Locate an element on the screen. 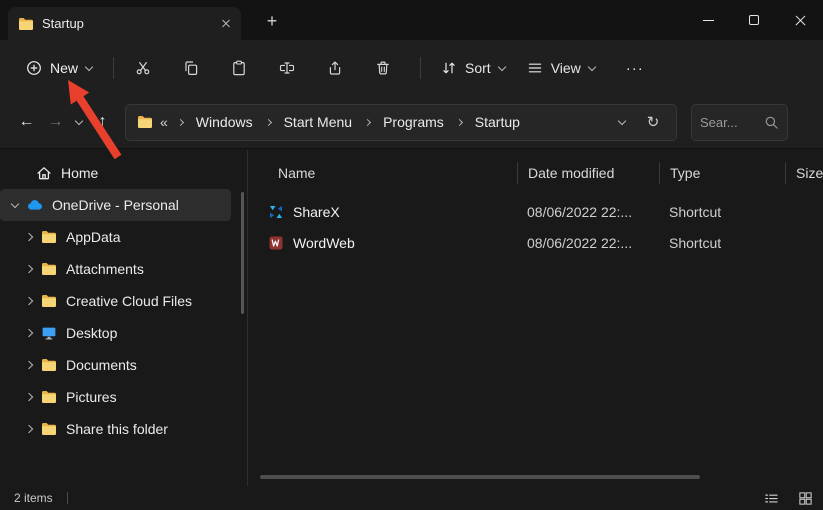  column-header-size: Size is located at coordinates (804, 173).